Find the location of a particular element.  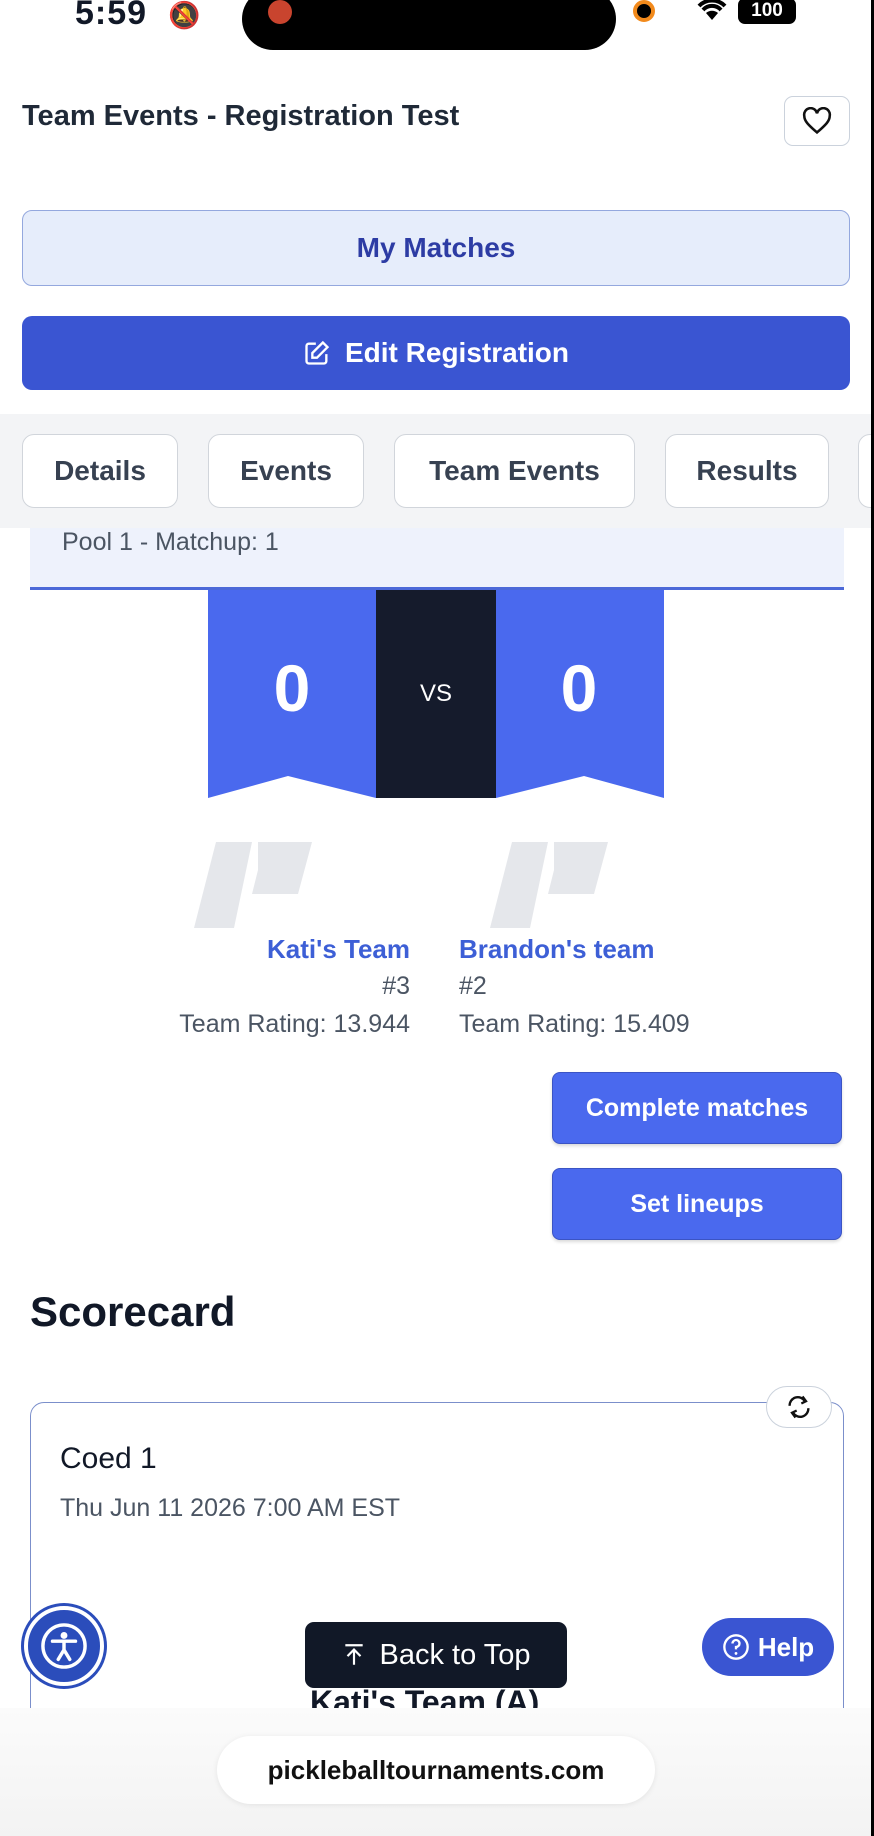

team-b-name-link: Brandon's team is located at coordinates (556, 949).